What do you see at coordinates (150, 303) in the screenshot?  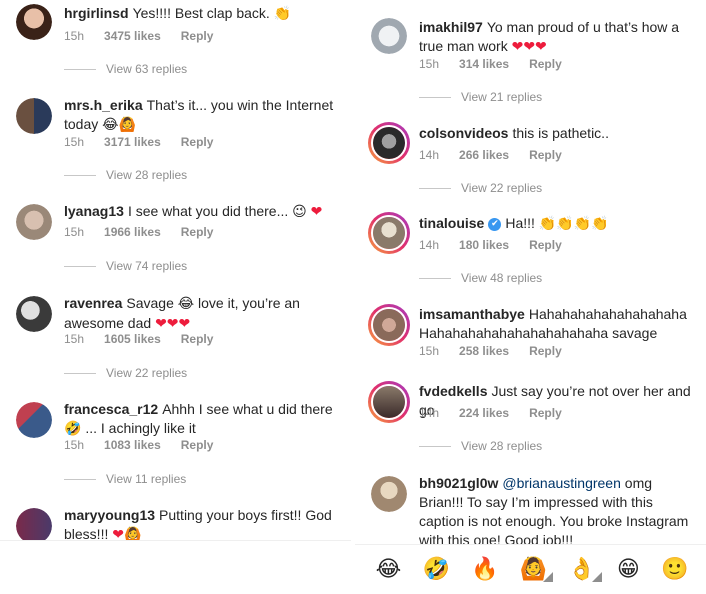 I see `comment-text: Savage` at bounding box center [150, 303].